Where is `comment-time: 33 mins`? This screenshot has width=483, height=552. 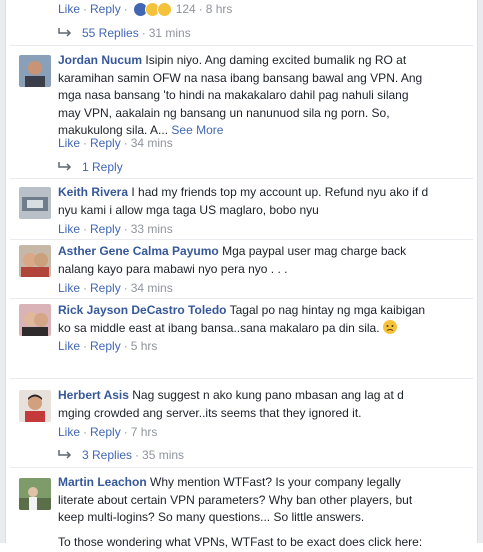
comment-time: 33 mins is located at coordinates (152, 229).